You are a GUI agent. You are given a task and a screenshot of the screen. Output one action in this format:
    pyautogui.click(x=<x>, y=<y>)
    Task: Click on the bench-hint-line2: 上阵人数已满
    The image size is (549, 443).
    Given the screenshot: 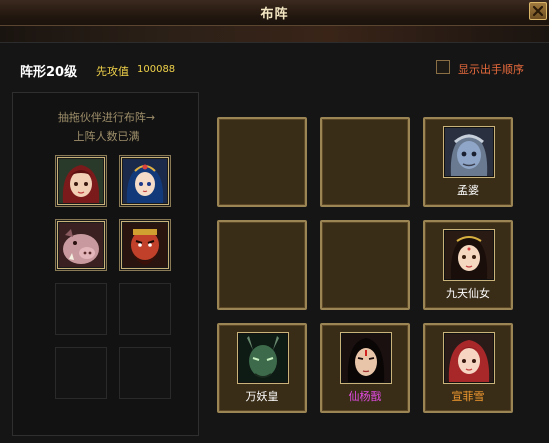 What is the action you would take?
    pyautogui.click(x=106, y=136)
    